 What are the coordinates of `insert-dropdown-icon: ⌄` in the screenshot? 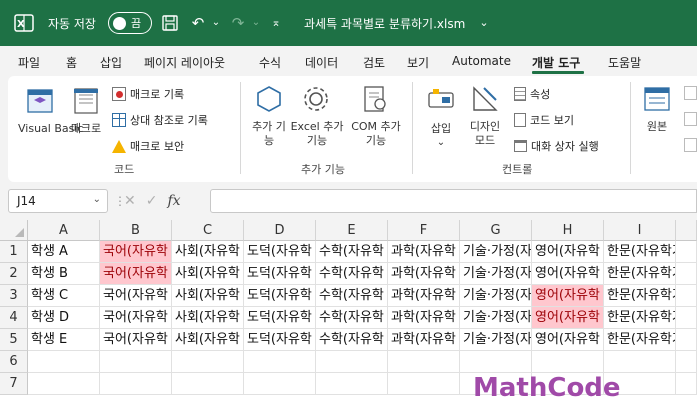 It's located at (441, 143).